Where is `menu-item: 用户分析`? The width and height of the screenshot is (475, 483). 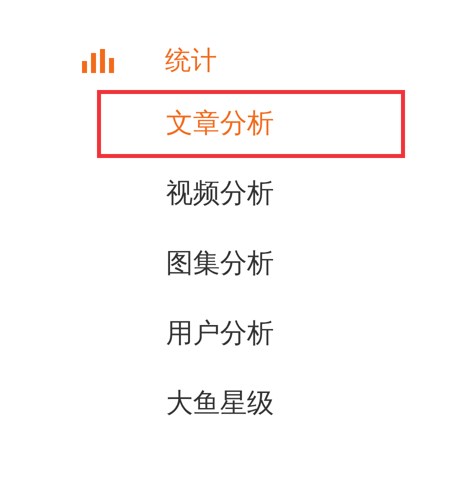 menu-item: 用户分析 is located at coordinates (251, 334).